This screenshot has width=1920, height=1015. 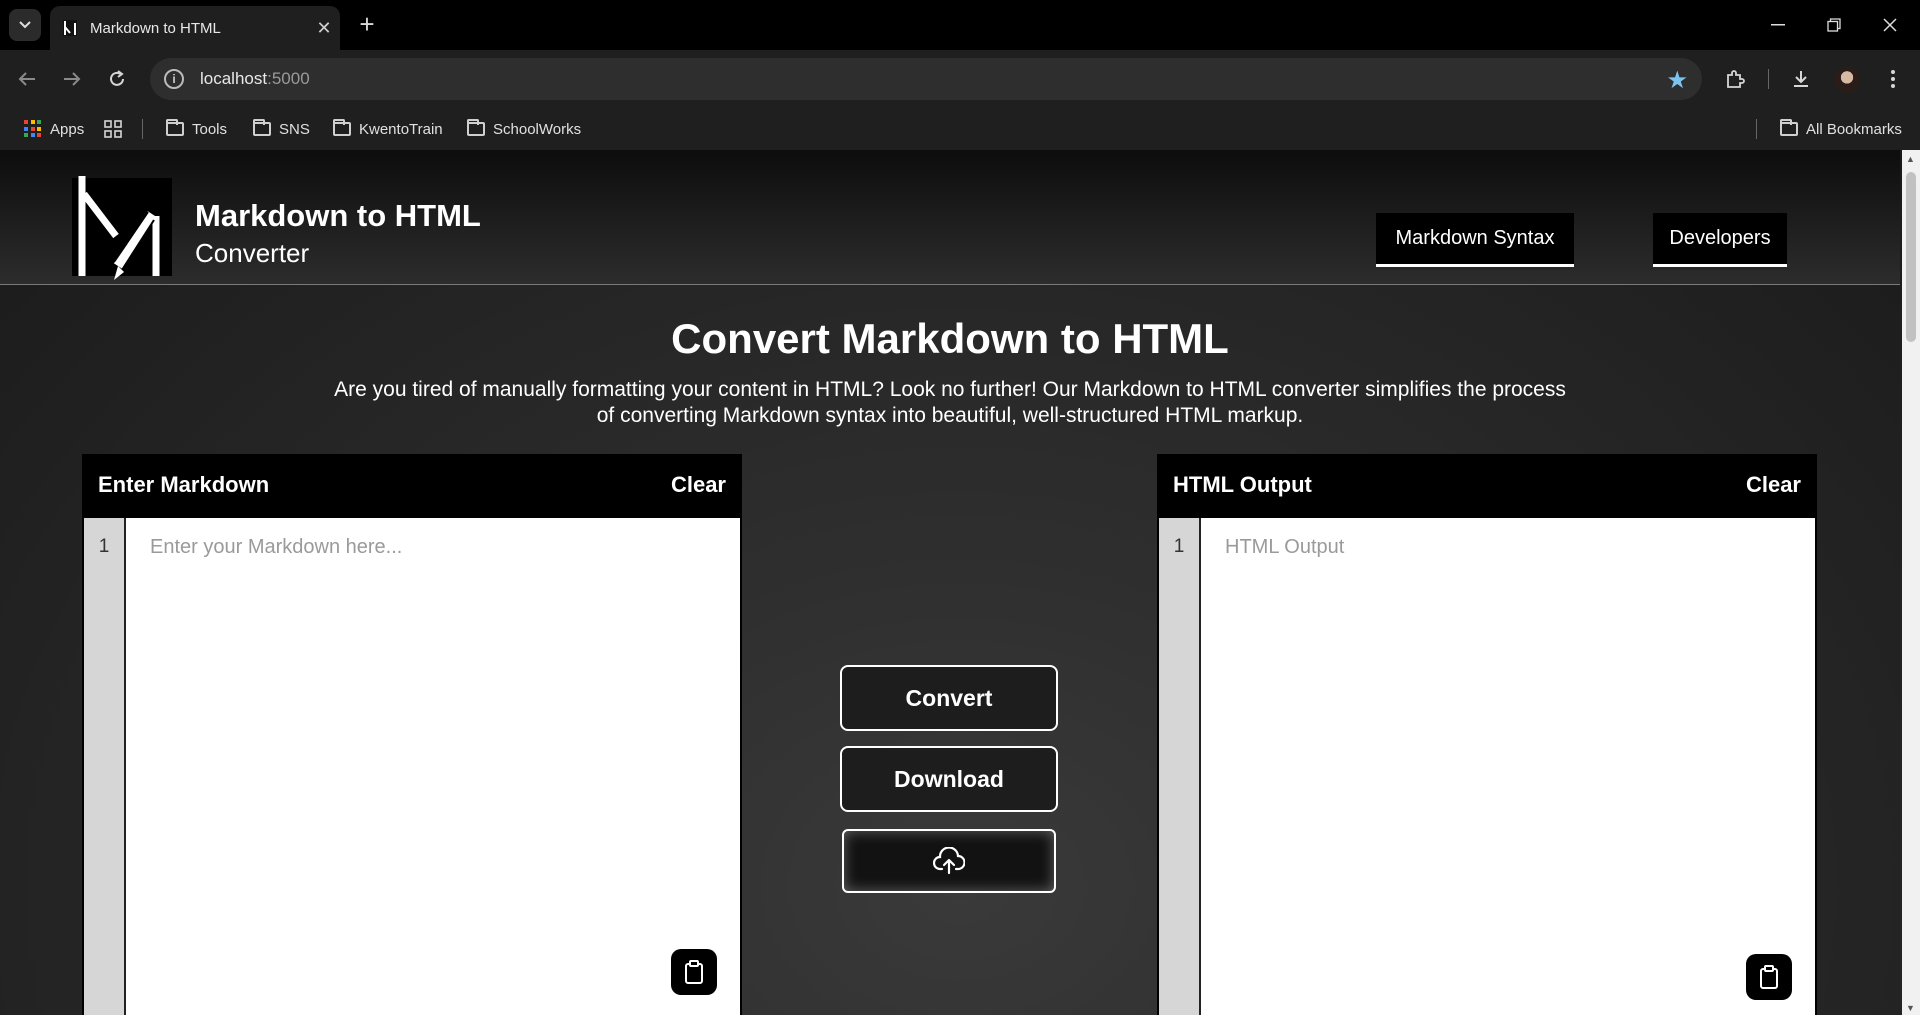 I want to click on all-bookmarks-button: All Bookmarks, so click(x=1841, y=129).